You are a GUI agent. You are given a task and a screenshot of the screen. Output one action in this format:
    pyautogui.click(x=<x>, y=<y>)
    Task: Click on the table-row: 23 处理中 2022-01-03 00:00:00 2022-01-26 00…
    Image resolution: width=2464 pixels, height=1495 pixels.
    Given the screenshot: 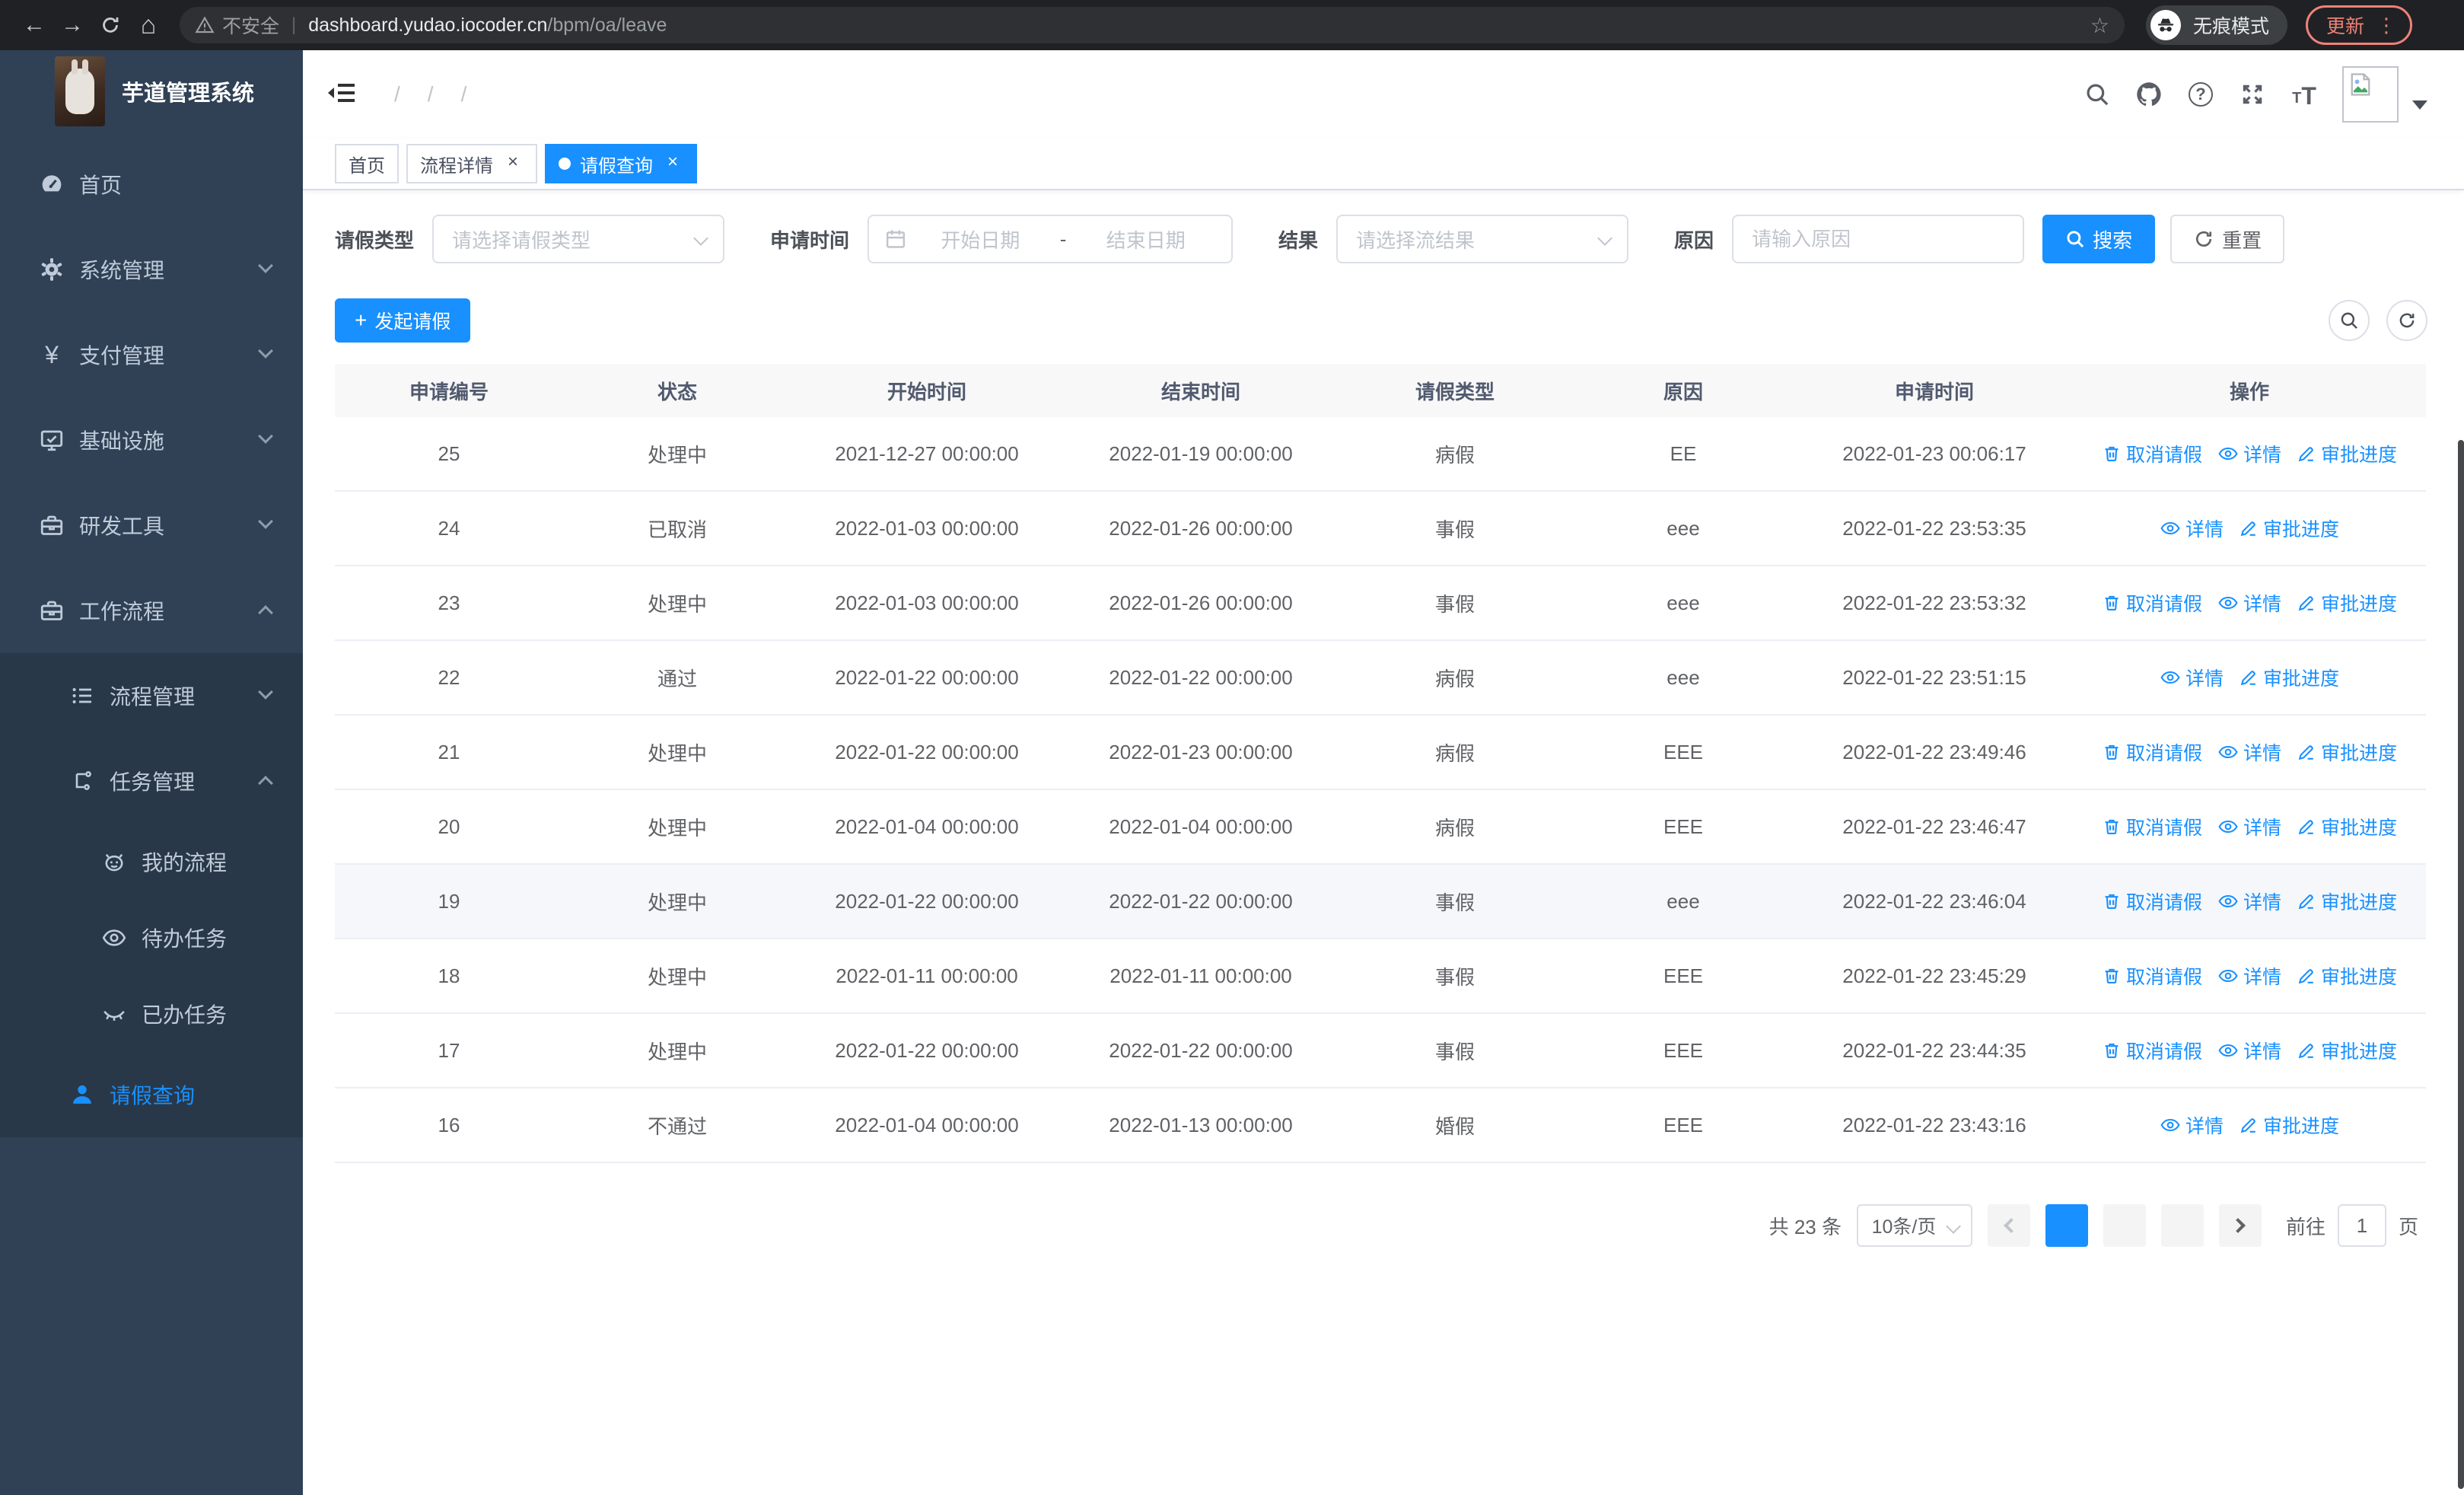 What is the action you would take?
    pyautogui.click(x=1380, y=603)
    